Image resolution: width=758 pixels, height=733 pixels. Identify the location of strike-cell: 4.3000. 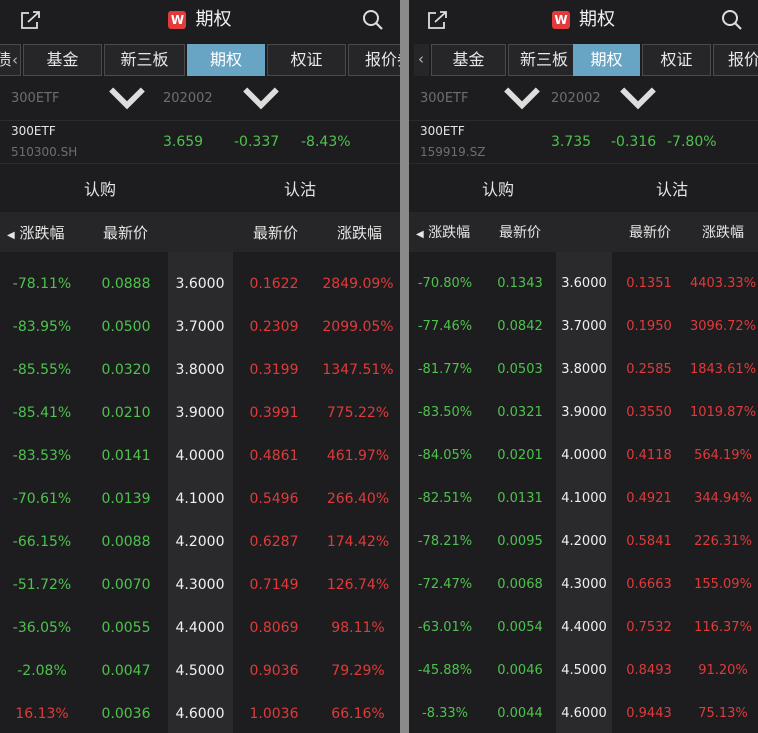
(584, 584).